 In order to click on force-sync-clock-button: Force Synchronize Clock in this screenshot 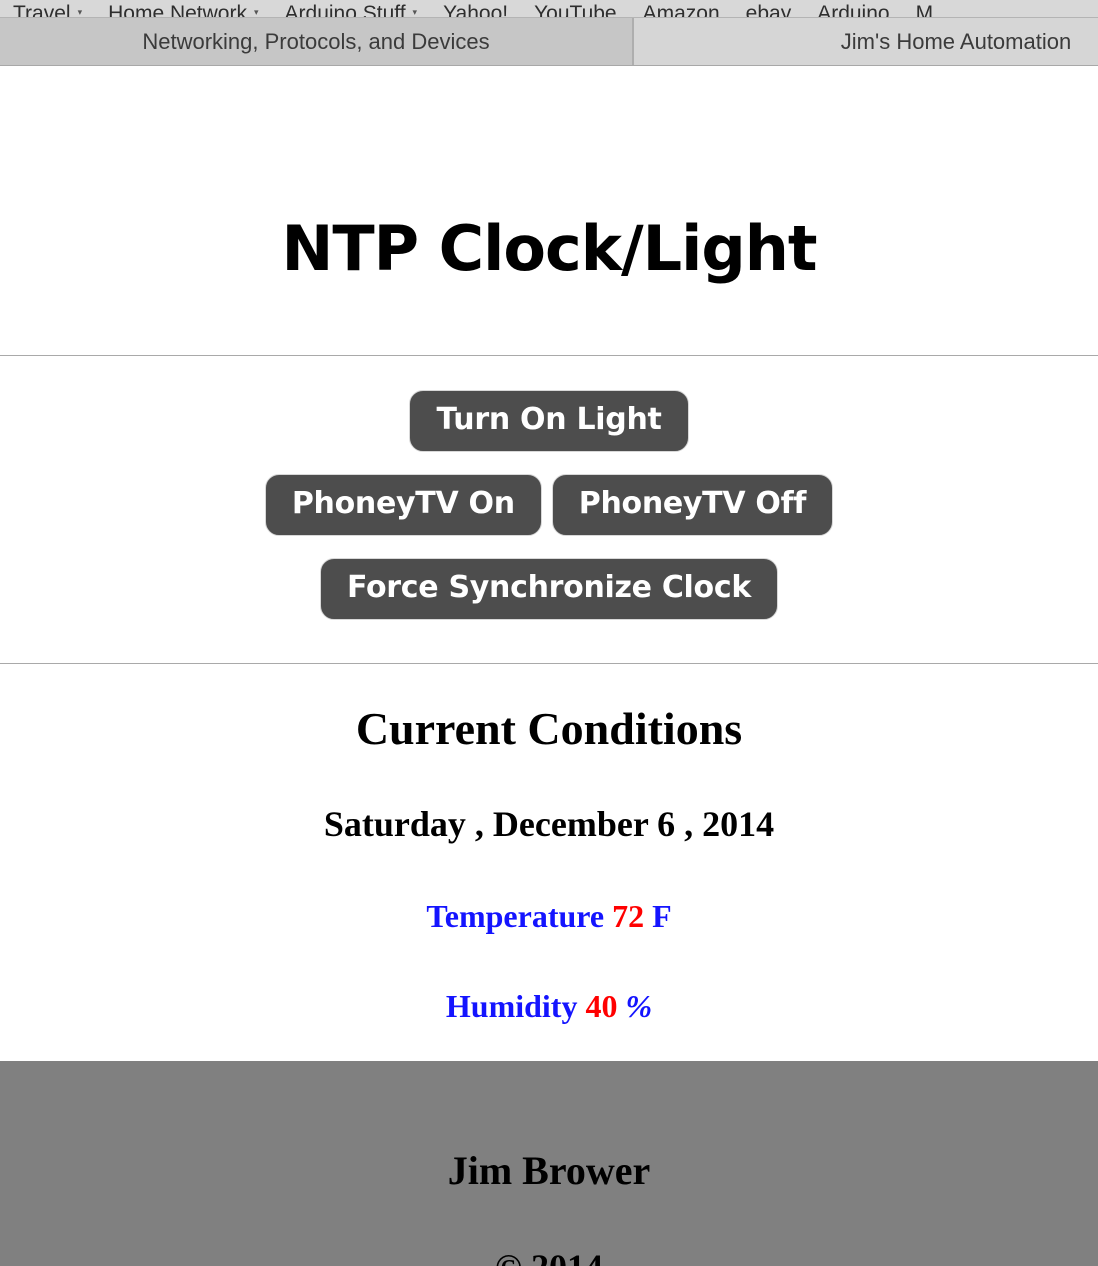, I will do `click(549, 589)`.